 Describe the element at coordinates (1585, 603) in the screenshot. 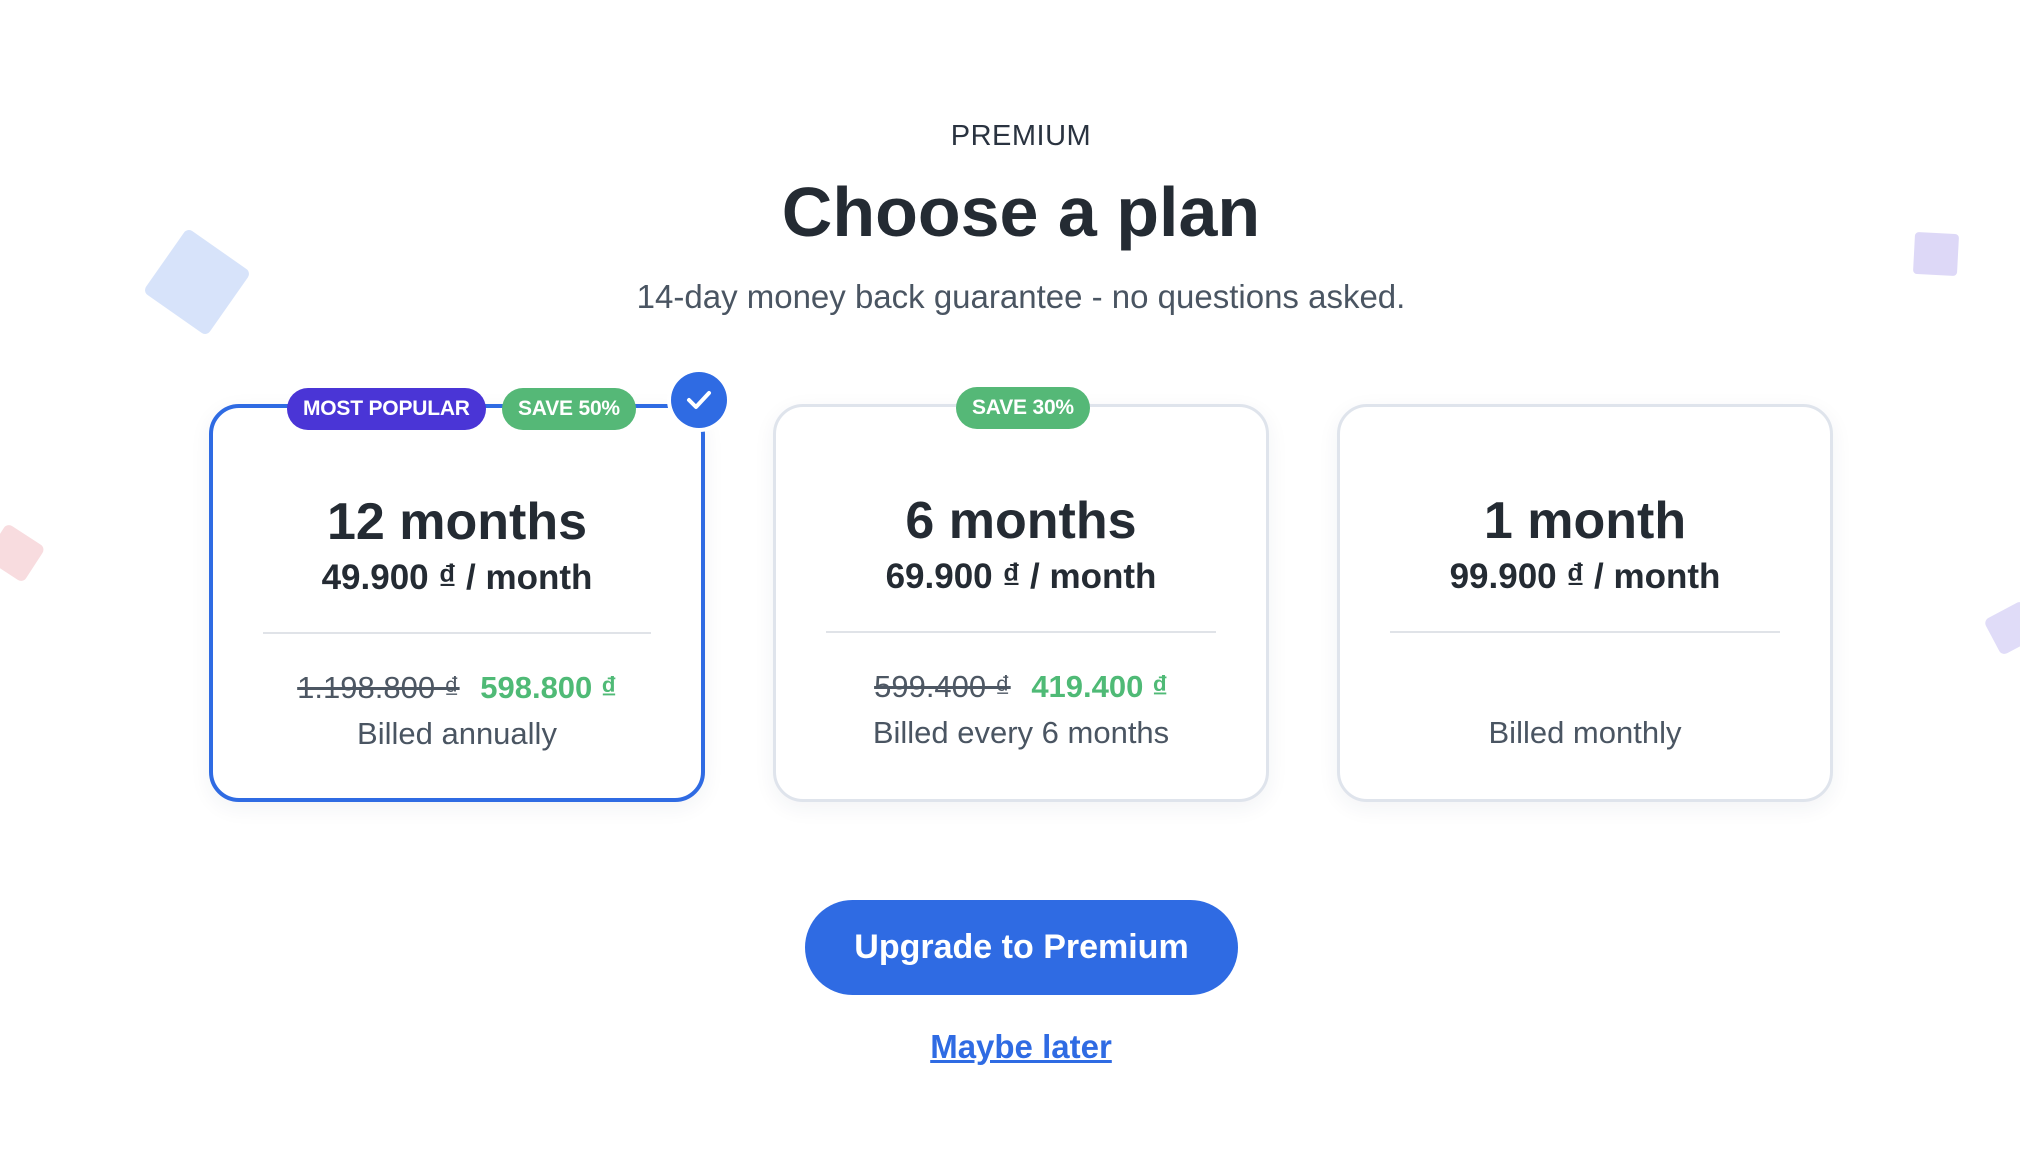

I see `plan-card-1-month: 1 month 99.900 ₫ / month Billed monthly` at that location.